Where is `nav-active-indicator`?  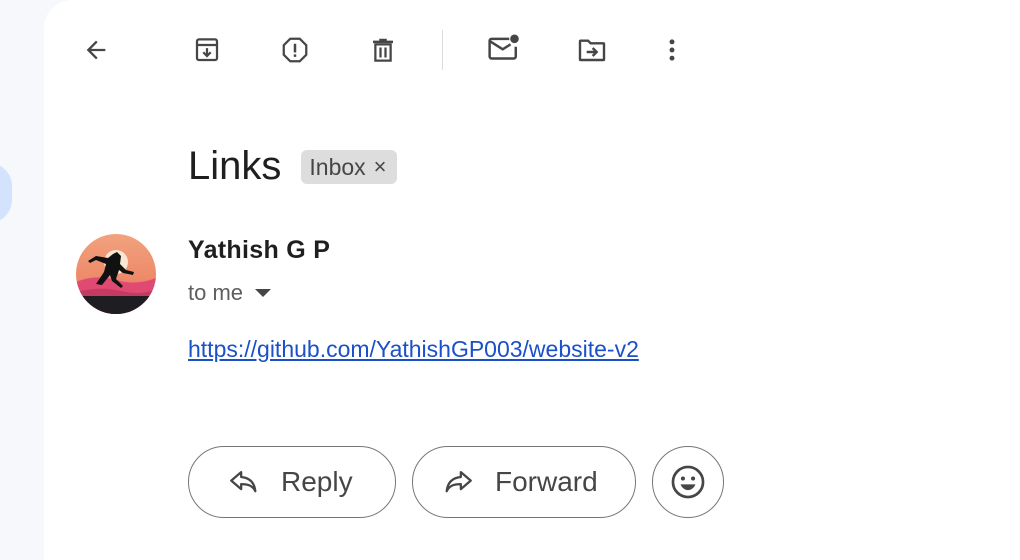
nav-active-indicator is located at coordinates (6, 193).